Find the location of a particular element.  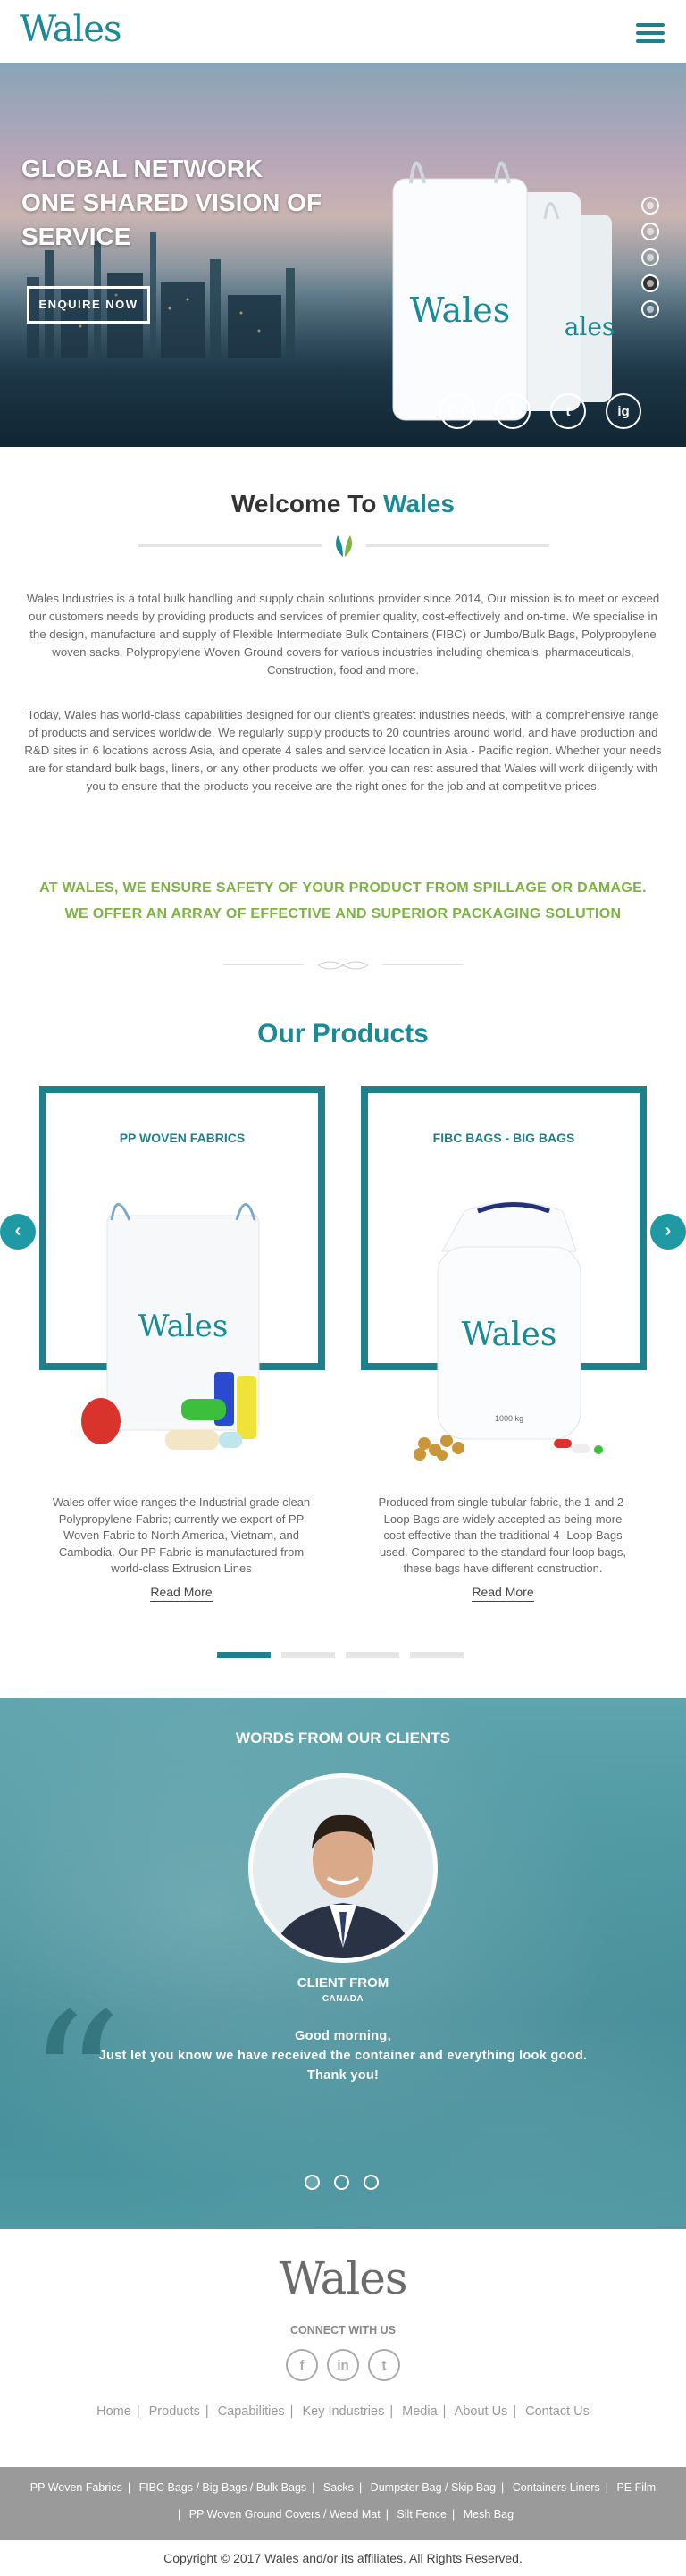

hero-title-line: GLOBAL NETWORK is located at coordinates (142, 169).